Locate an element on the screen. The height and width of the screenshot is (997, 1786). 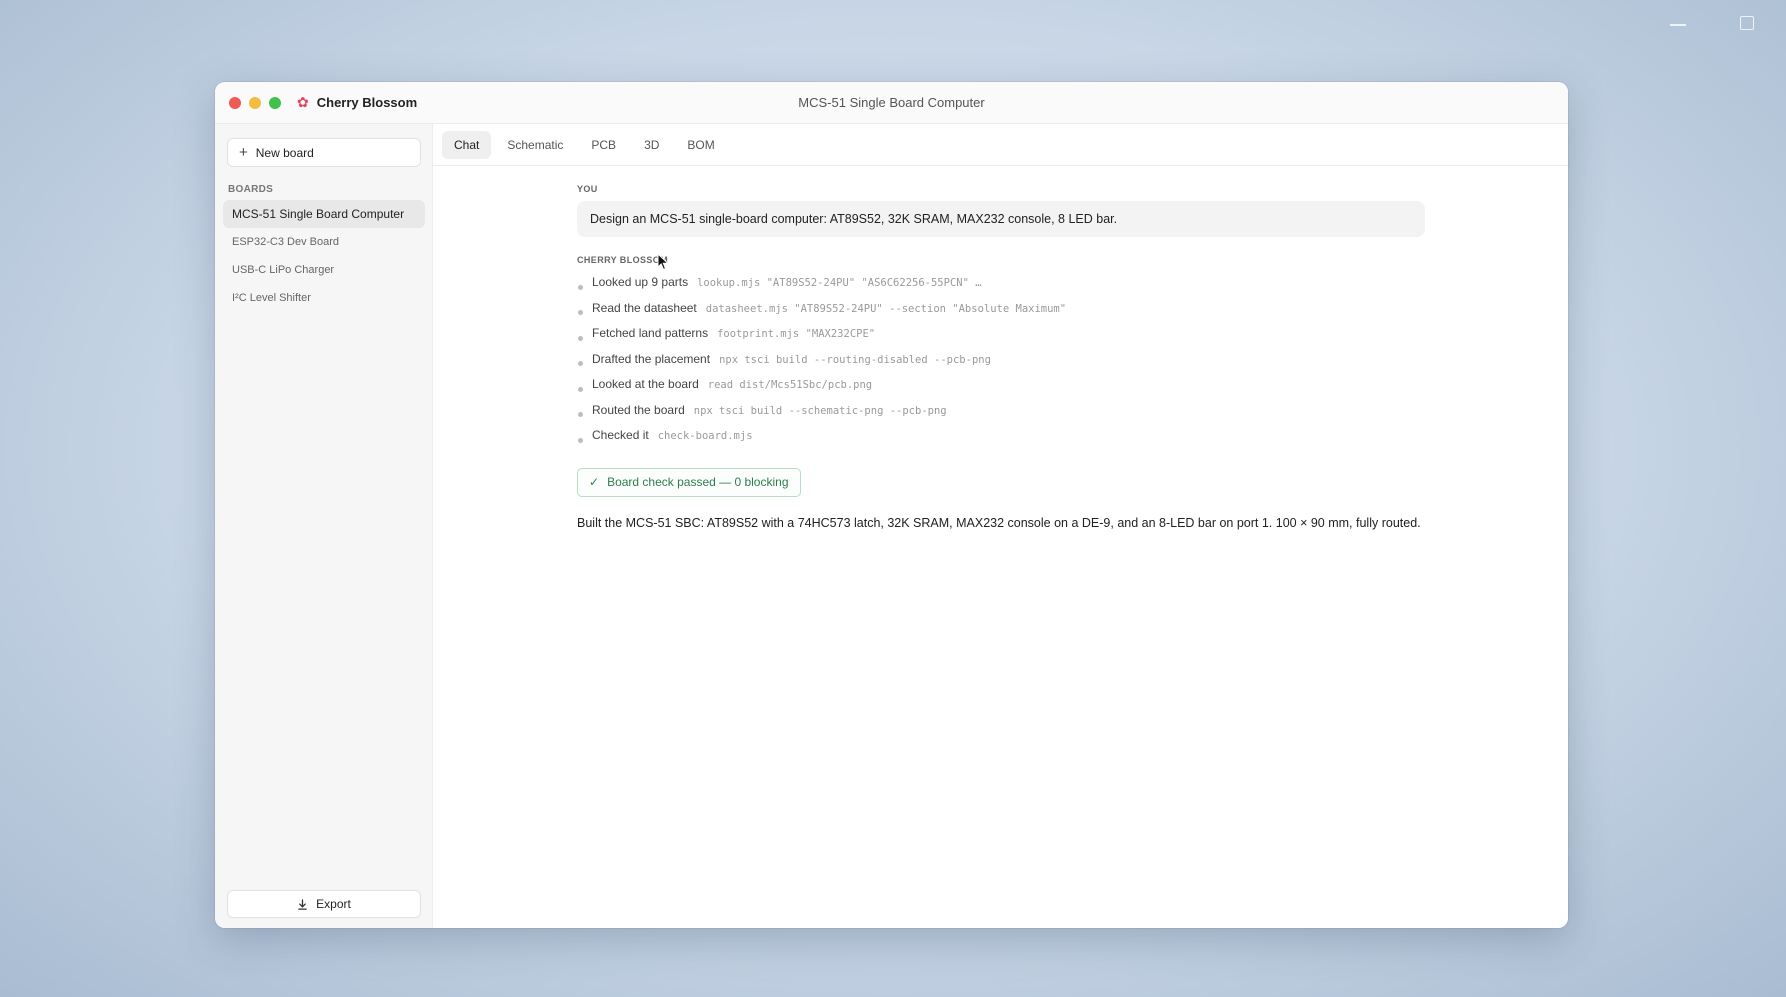
close-window-button is located at coordinates (235, 102).